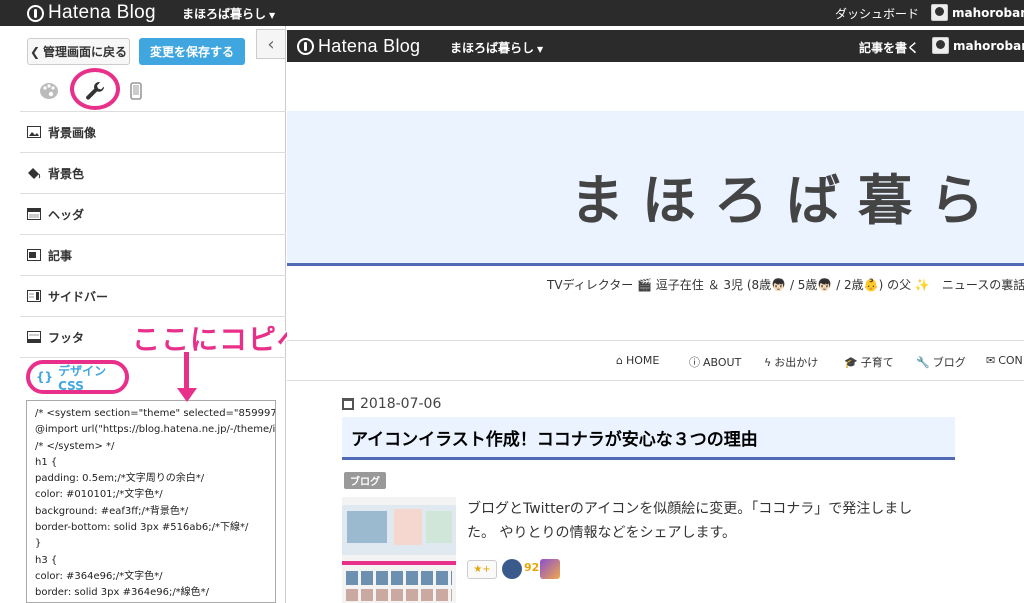  Describe the element at coordinates (768, 362) in the screenshot. I see `bolt-icon: ϟ` at that location.